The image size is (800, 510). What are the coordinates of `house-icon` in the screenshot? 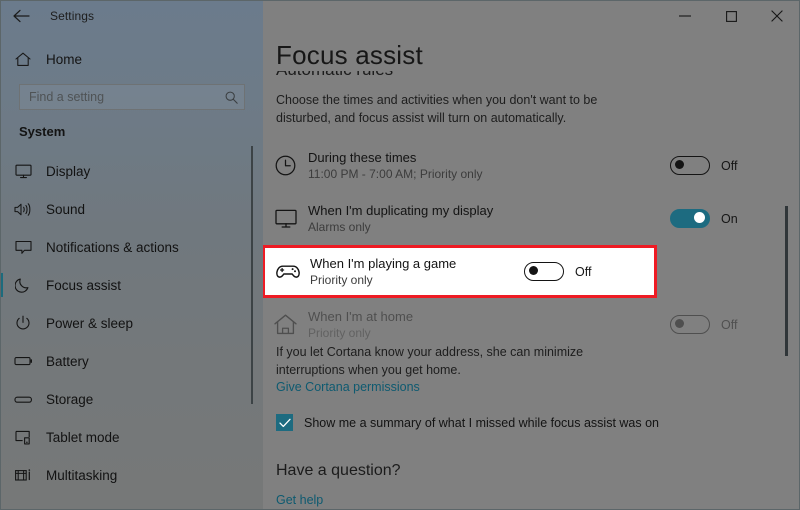 It's located at (285, 324).